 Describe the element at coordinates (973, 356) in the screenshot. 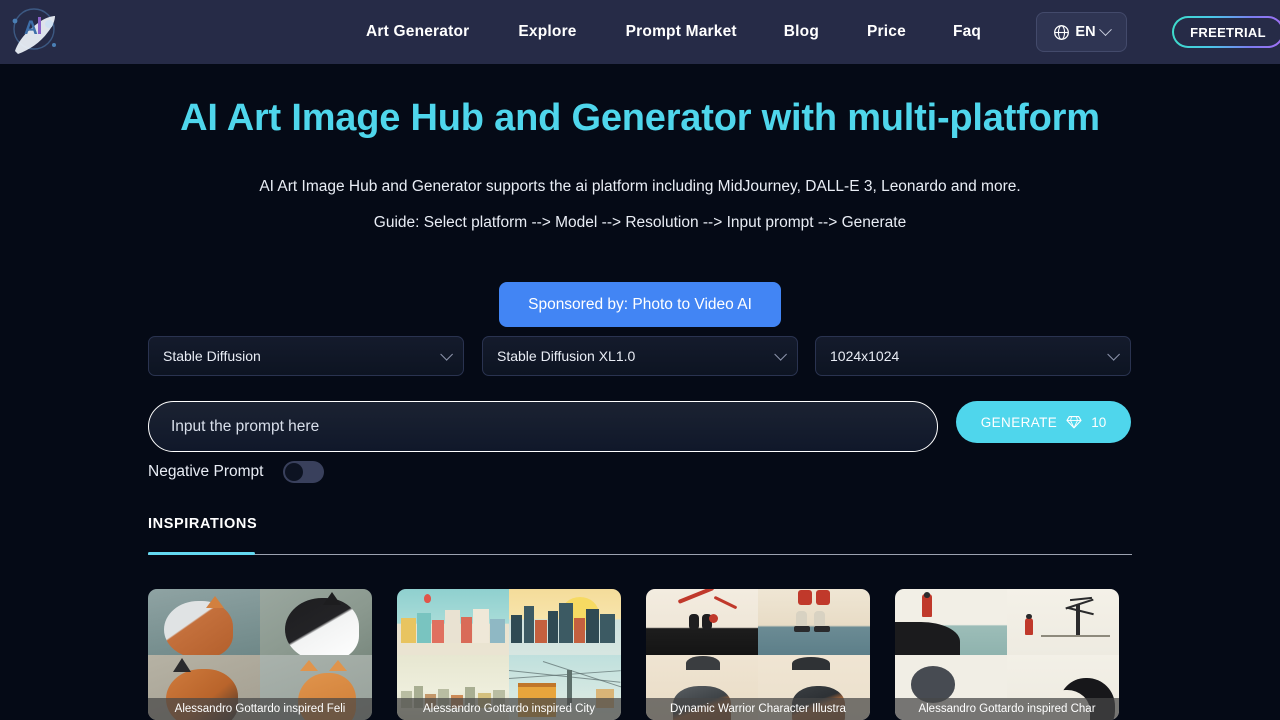

I see `resolution-select: 1024x1024` at that location.